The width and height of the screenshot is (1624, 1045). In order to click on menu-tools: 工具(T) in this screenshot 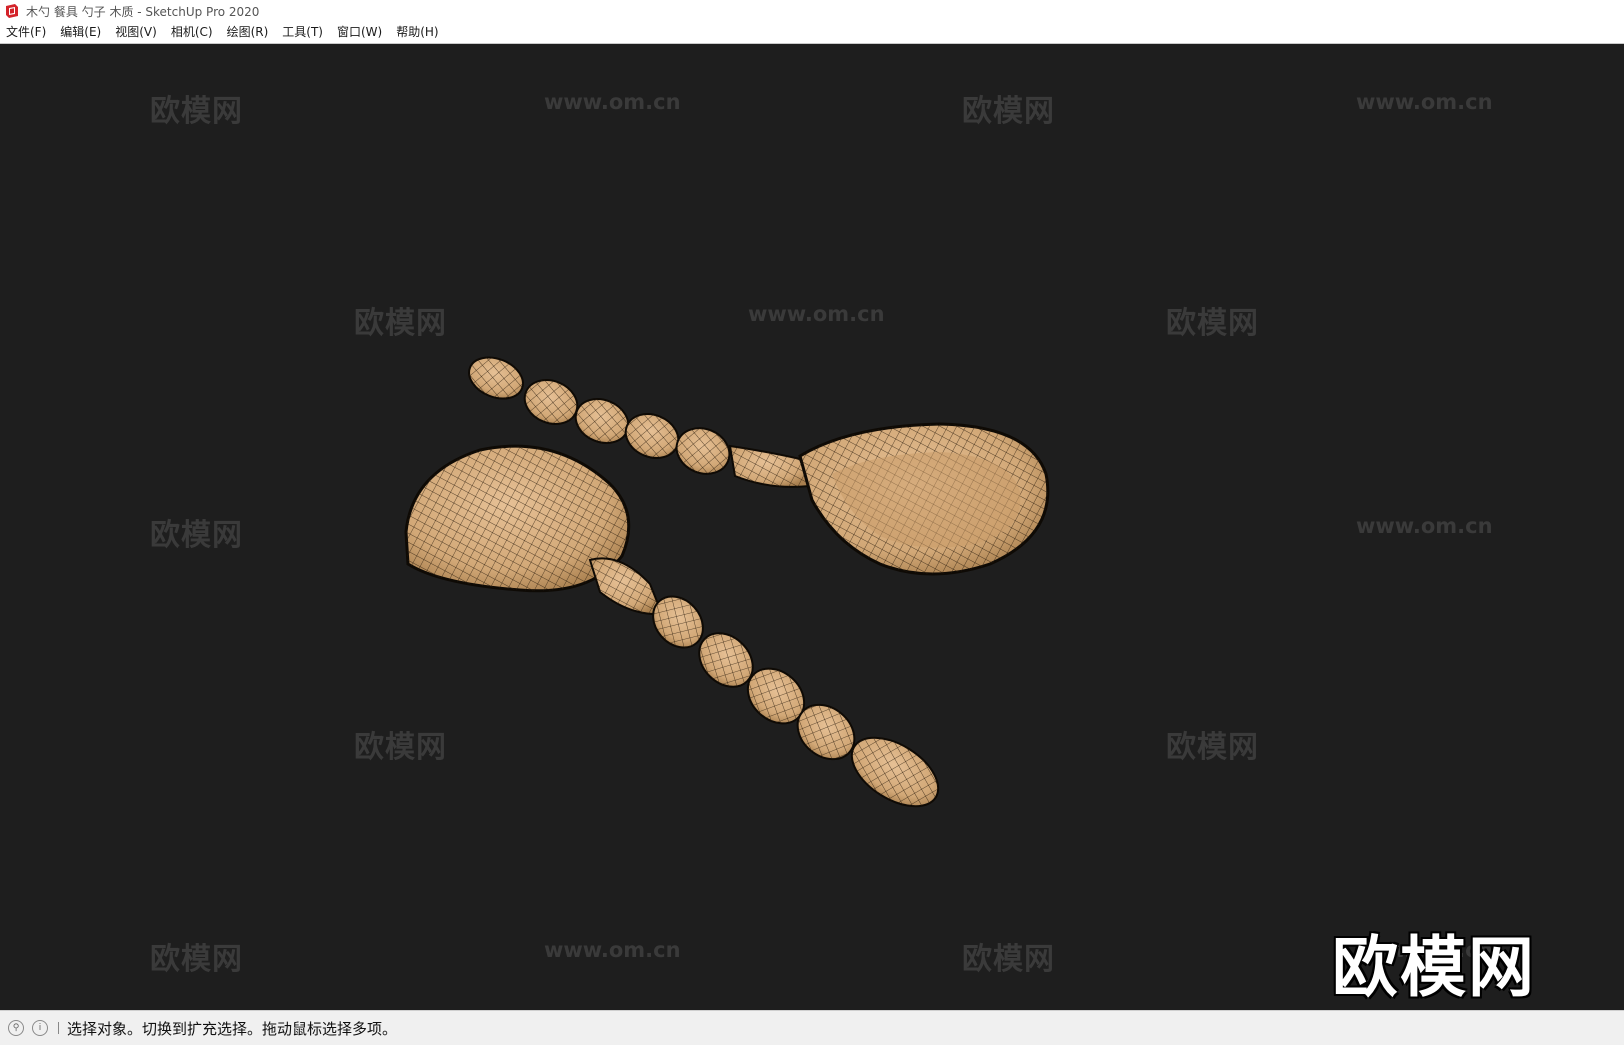, I will do `click(302, 32)`.